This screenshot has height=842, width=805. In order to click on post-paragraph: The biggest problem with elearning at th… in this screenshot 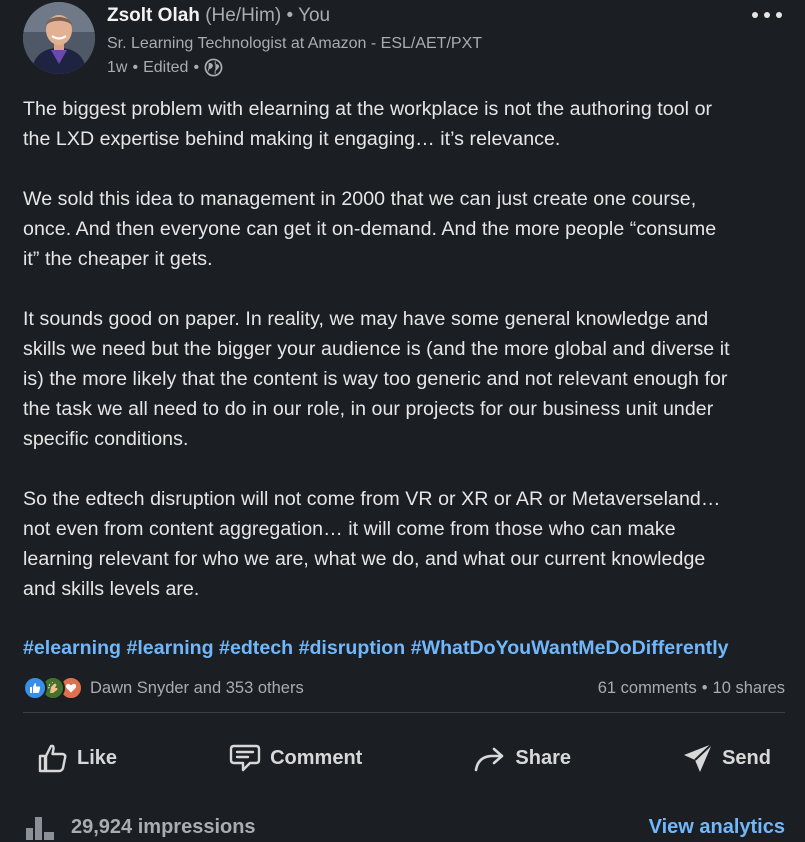, I will do `click(368, 124)`.